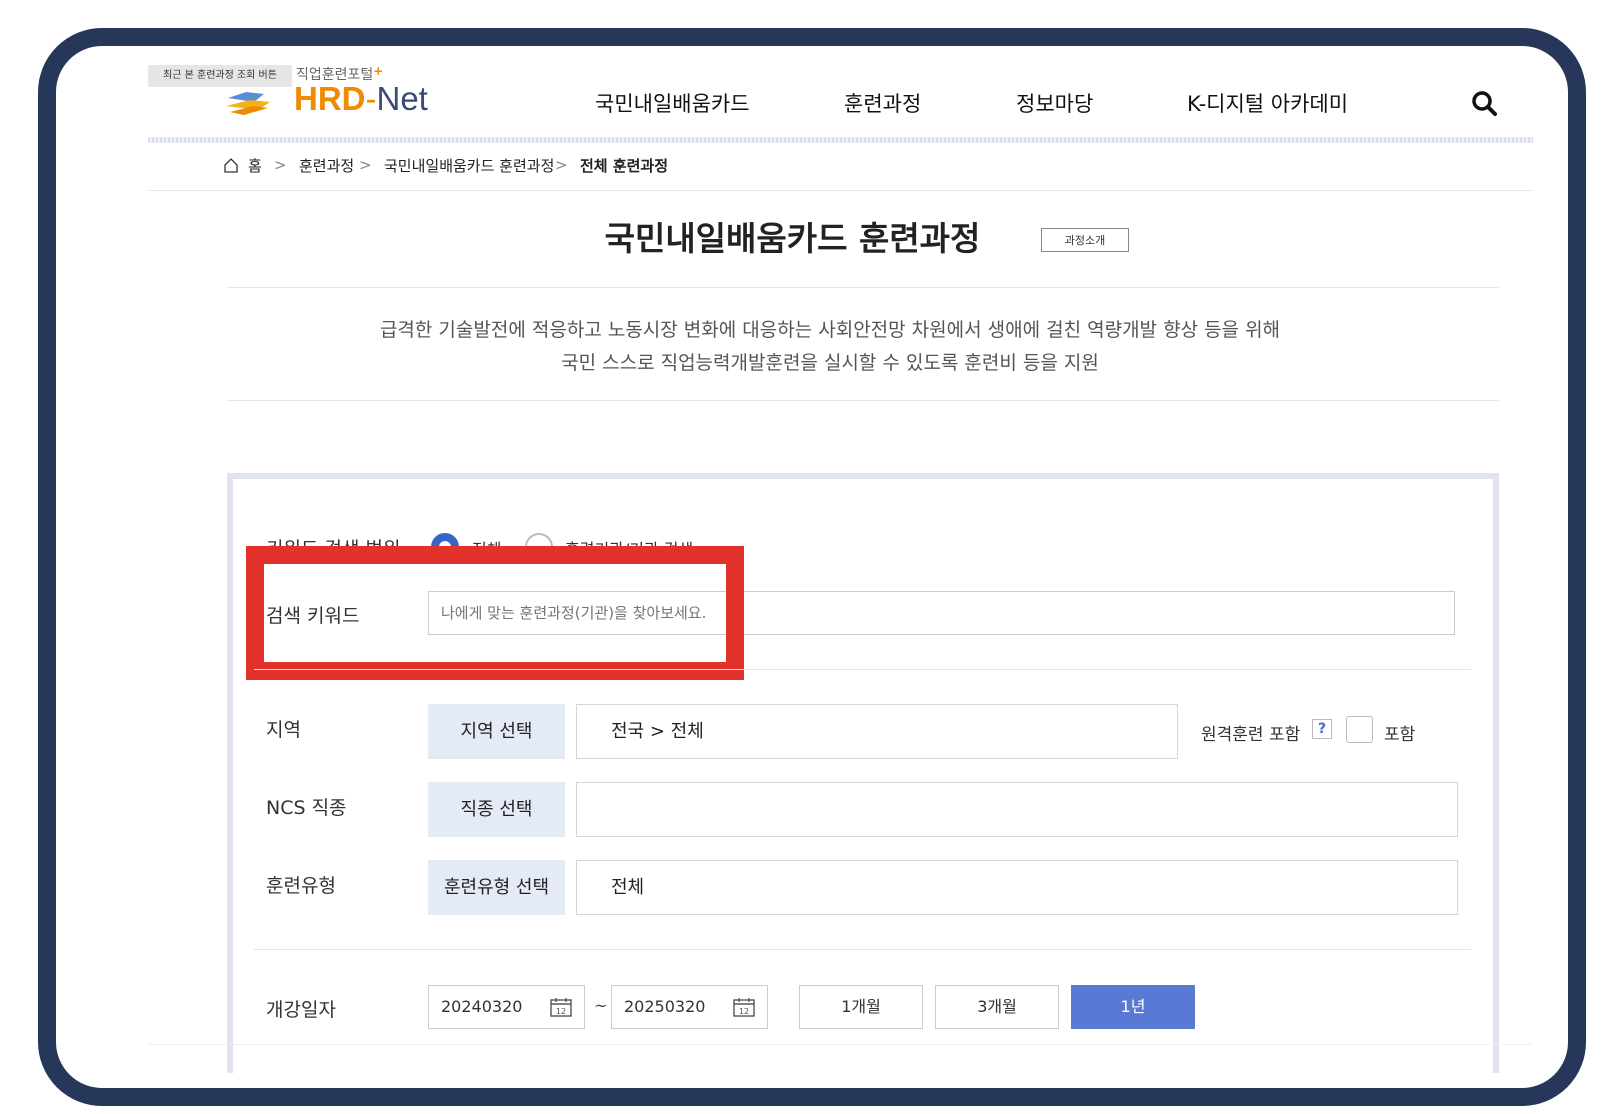 Image resolution: width=1624 pixels, height=1114 pixels. What do you see at coordinates (1017, 809) in the screenshot?
I see `ncs-value-field` at bounding box center [1017, 809].